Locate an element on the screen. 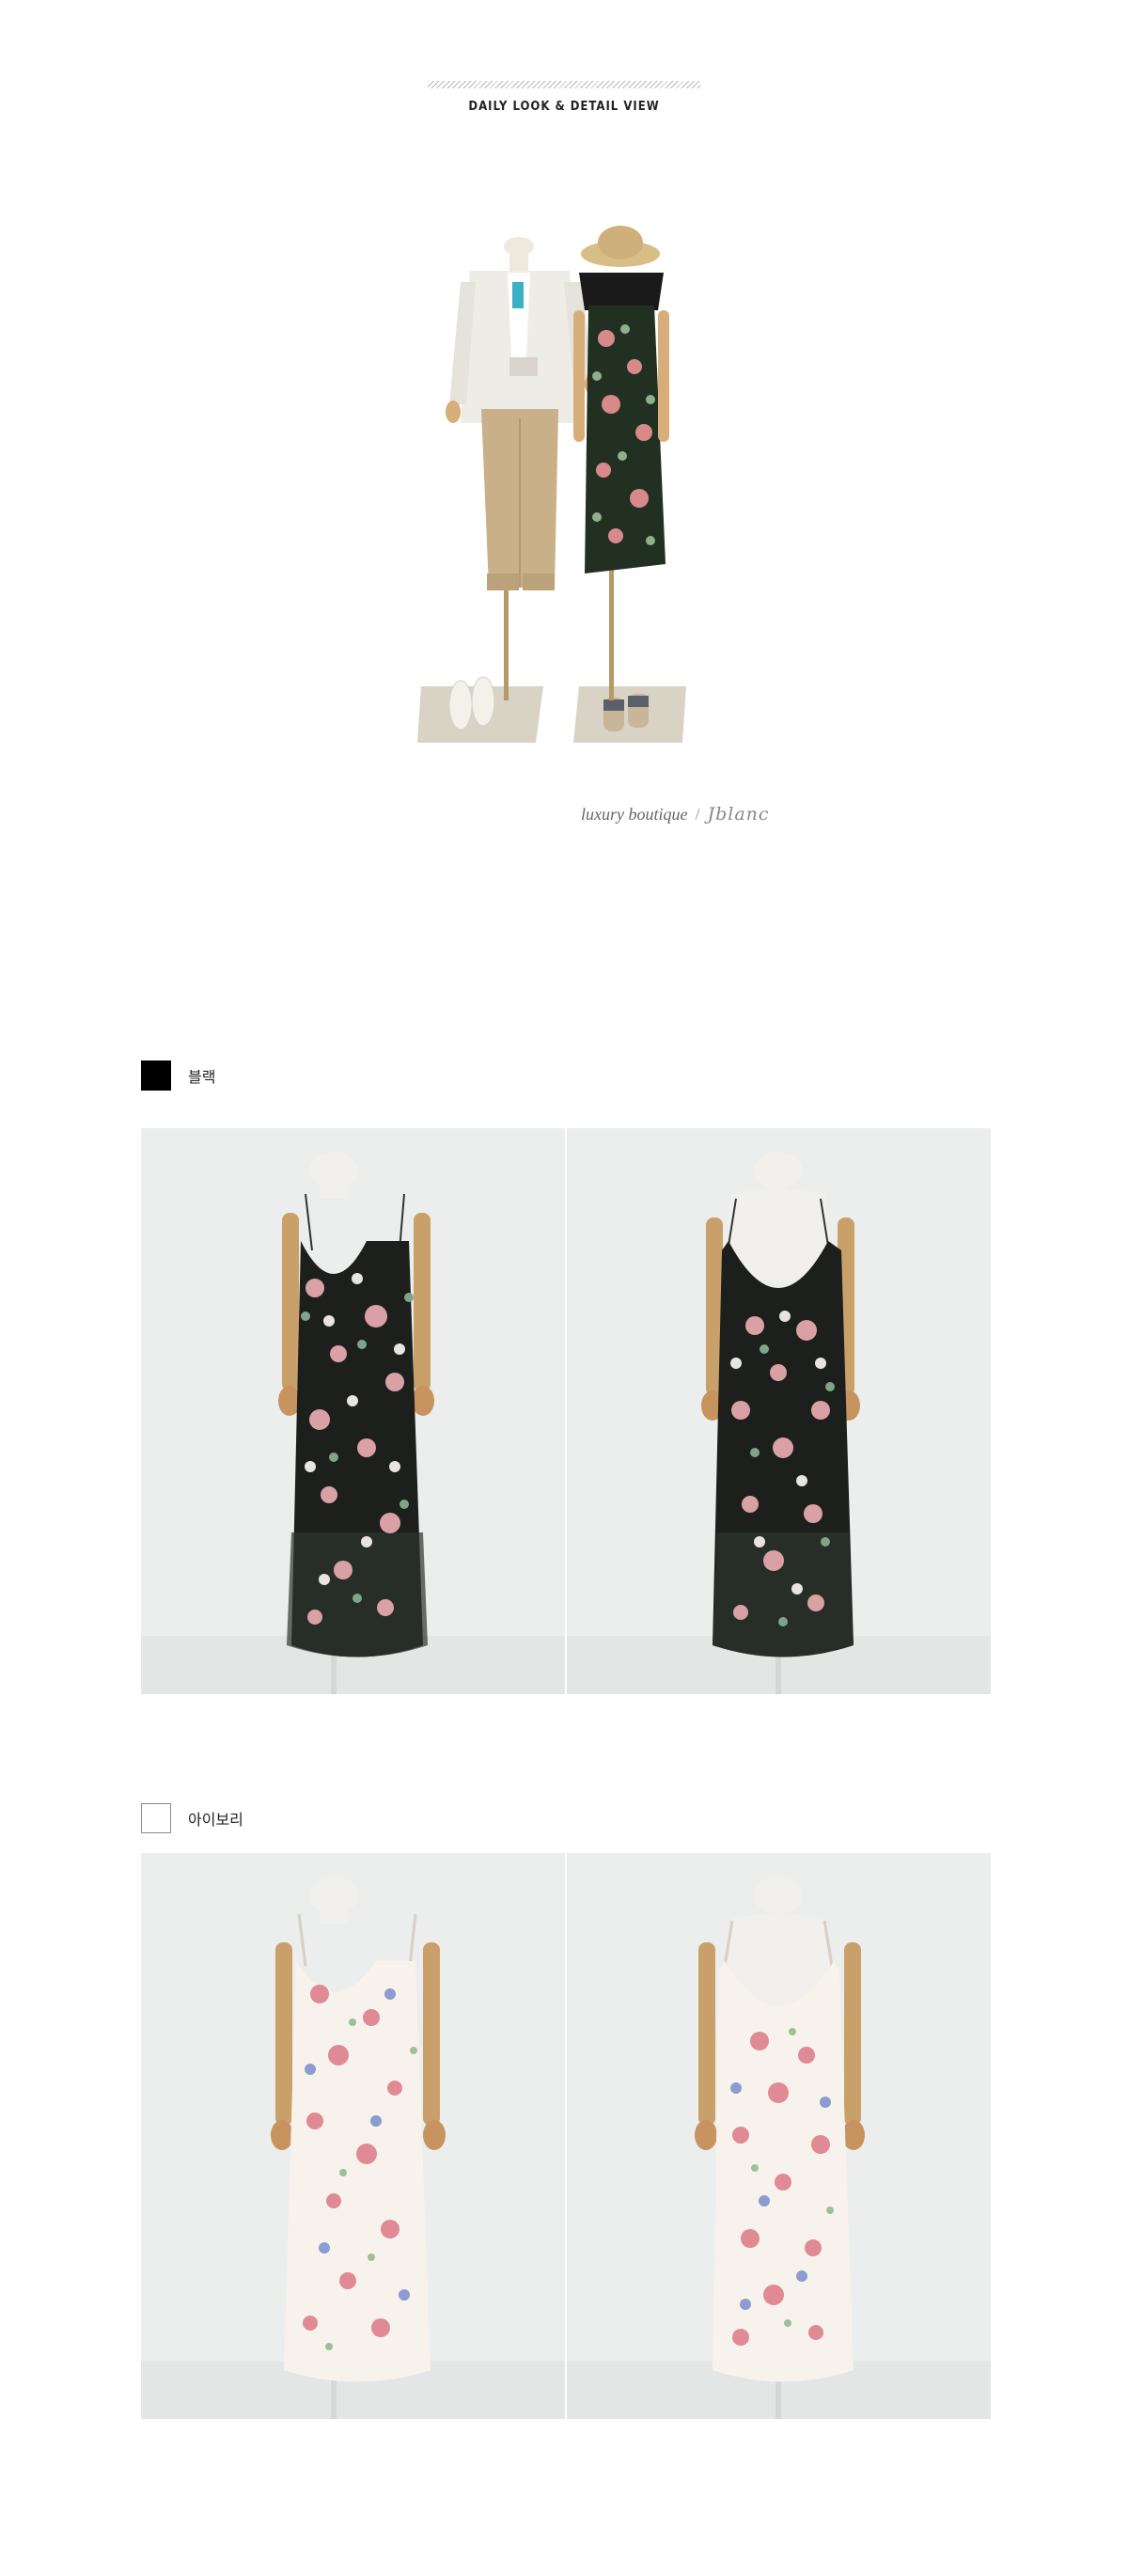  brand-tagline: luxury boutique is located at coordinates (634, 815).